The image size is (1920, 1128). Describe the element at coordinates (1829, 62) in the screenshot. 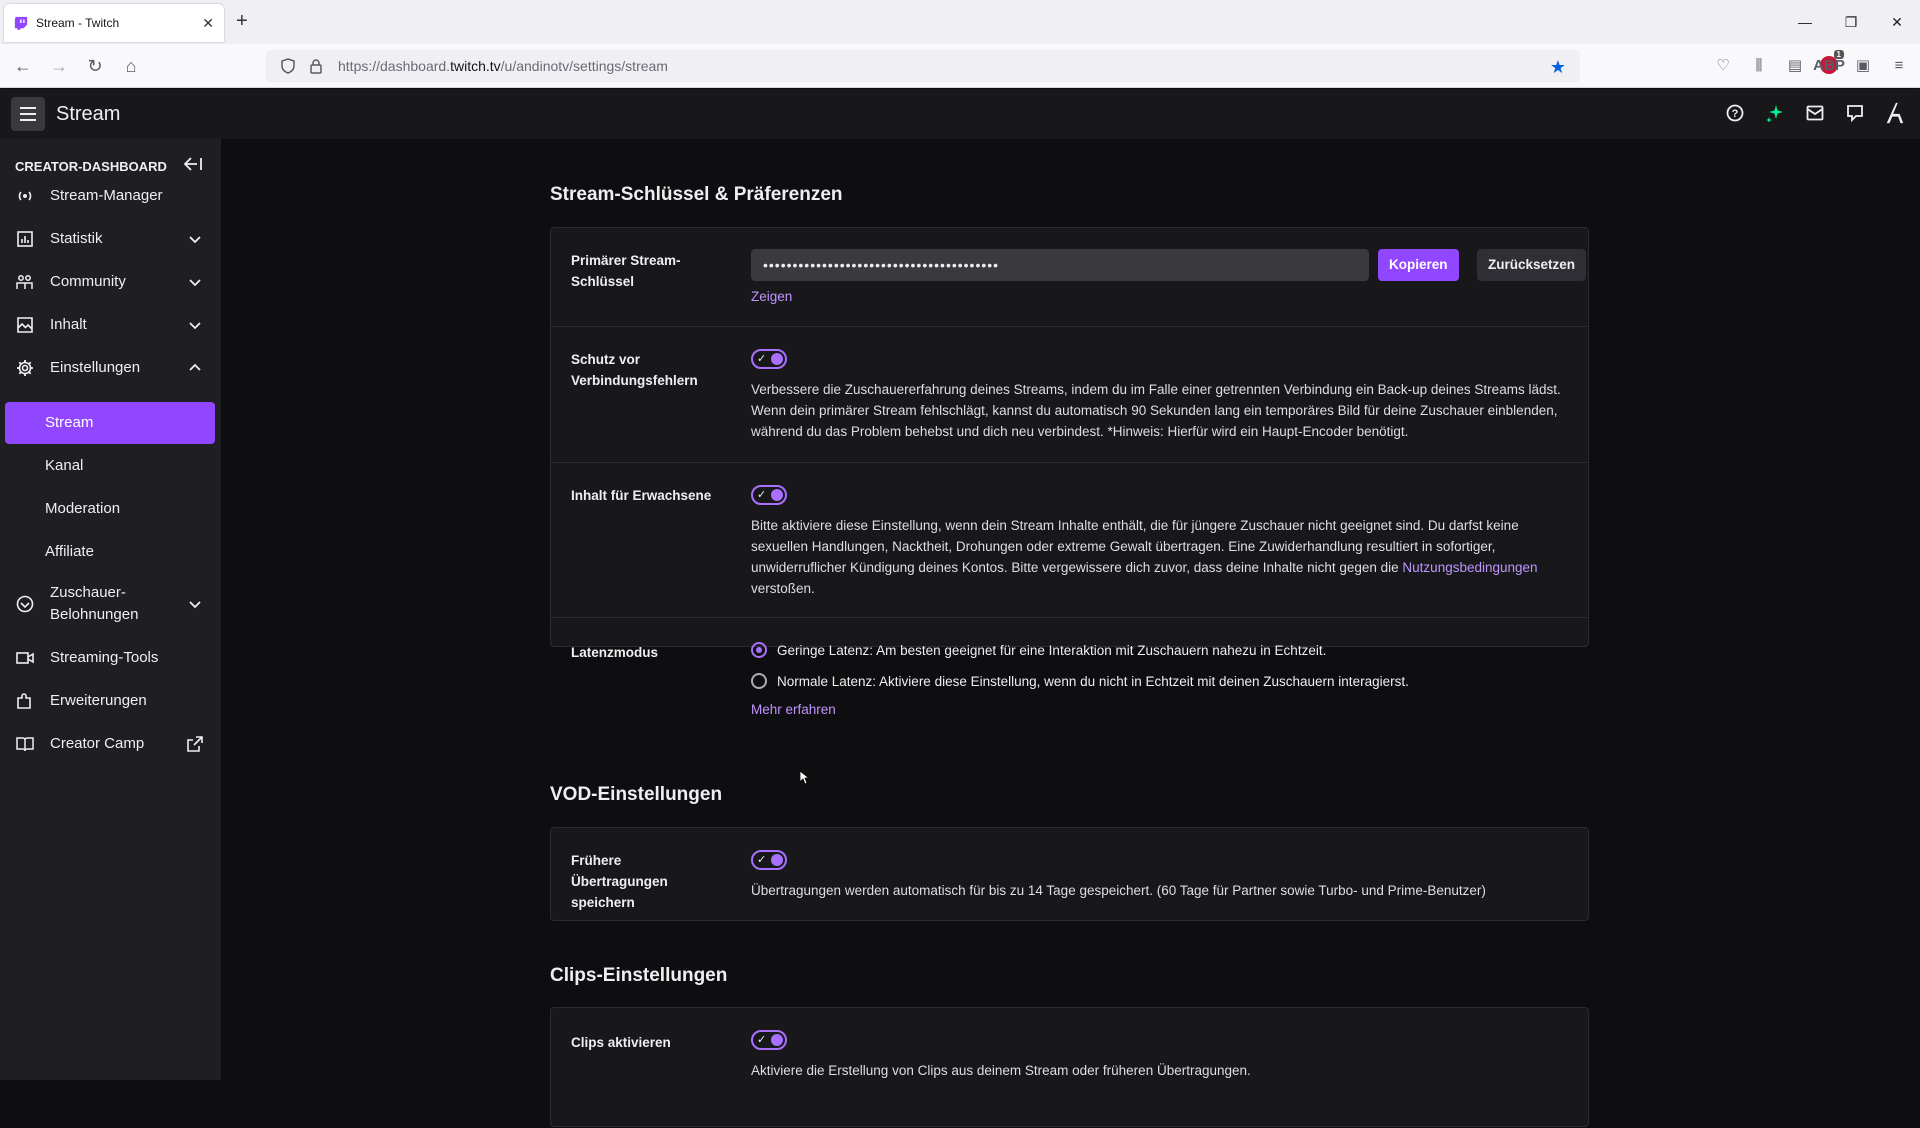

I see `adblock-icon: ABP 1` at that location.